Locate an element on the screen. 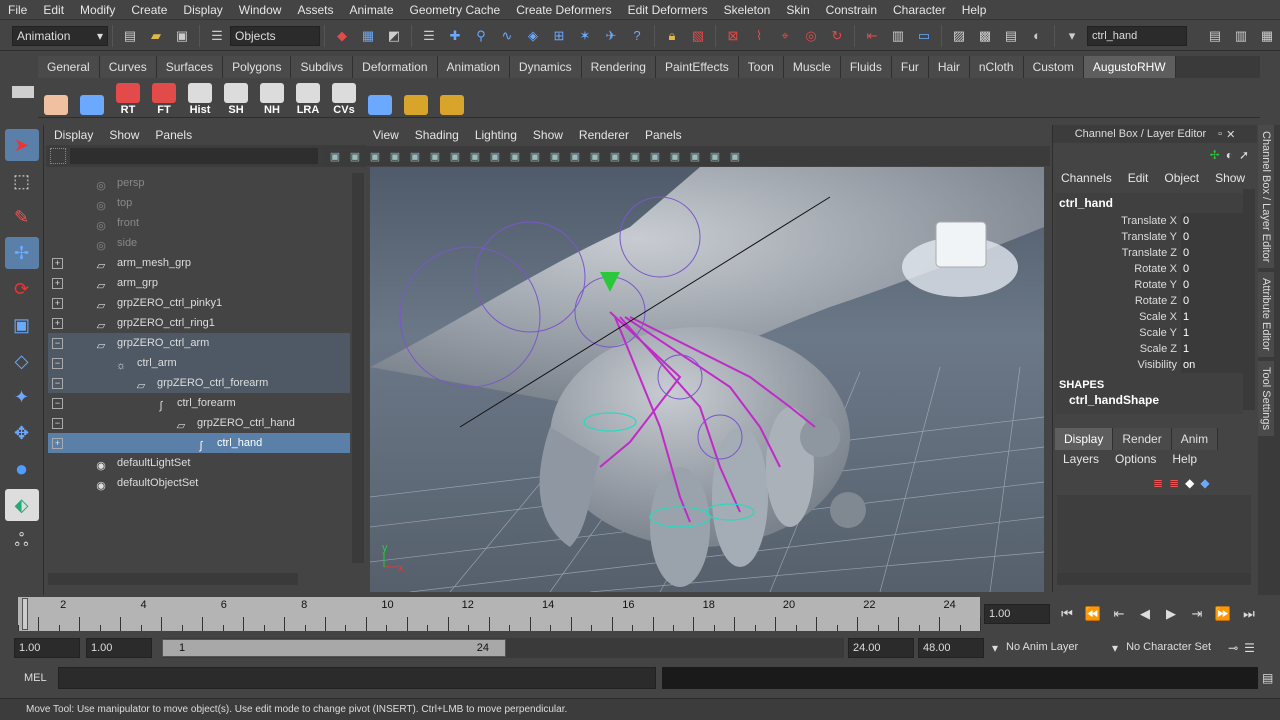  step-forward-key-icon: ⏩ is located at coordinates (1223, 614).